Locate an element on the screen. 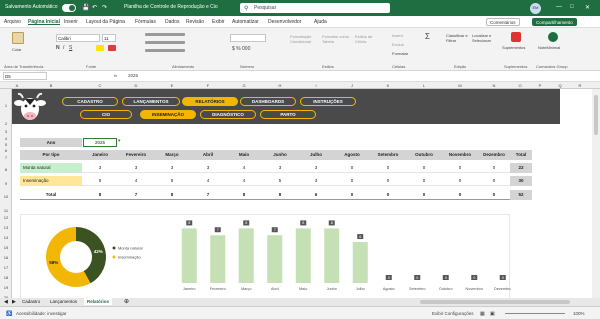 The height and width of the screenshot is (319, 600). name-box: D5 is located at coordinates (25, 76).